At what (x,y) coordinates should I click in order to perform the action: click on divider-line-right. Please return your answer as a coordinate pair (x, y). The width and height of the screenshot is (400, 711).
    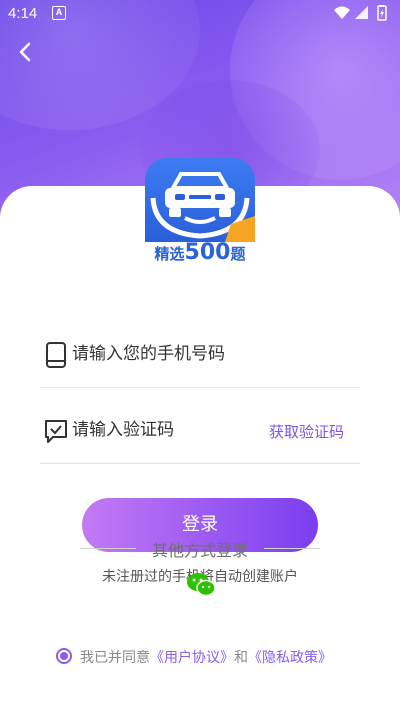
    Looking at the image, I should click on (292, 548).